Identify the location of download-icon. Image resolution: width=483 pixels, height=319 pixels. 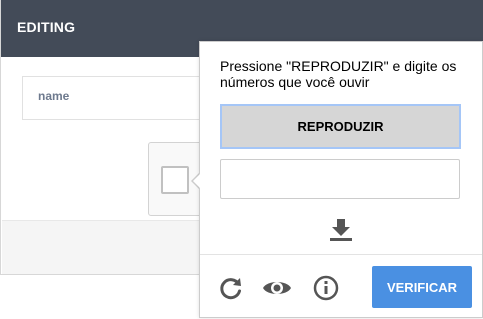
(341, 230).